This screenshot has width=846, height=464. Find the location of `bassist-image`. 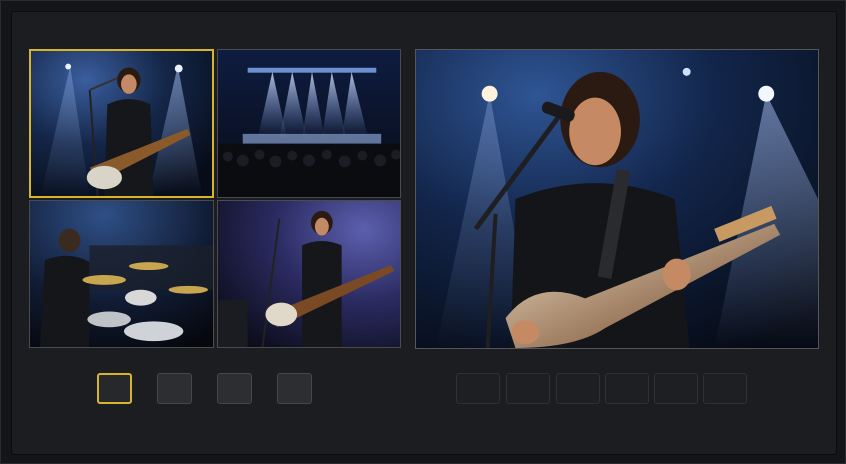

bassist-image is located at coordinates (309, 274).